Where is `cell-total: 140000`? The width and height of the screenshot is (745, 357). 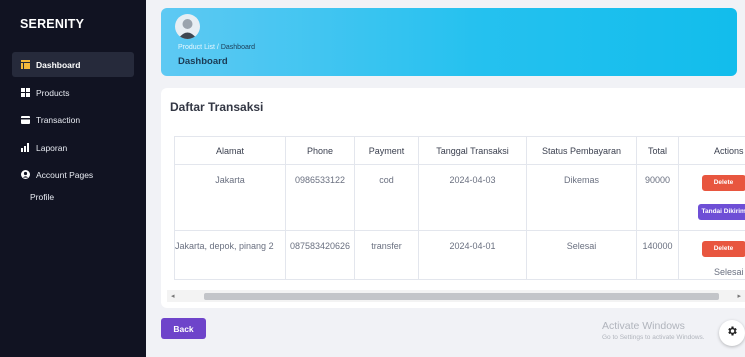
cell-total: 140000 is located at coordinates (657, 255).